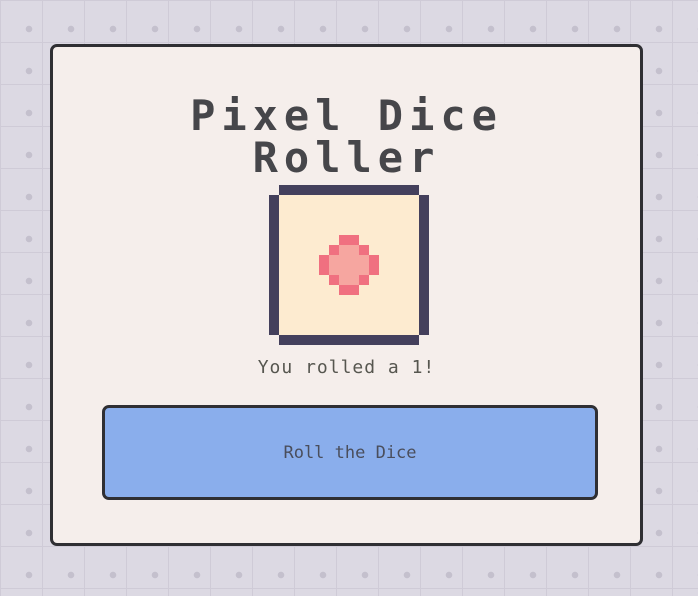 The width and height of the screenshot is (698, 596). I want to click on title-line-1: Pixel Dice, so click(346, 115).